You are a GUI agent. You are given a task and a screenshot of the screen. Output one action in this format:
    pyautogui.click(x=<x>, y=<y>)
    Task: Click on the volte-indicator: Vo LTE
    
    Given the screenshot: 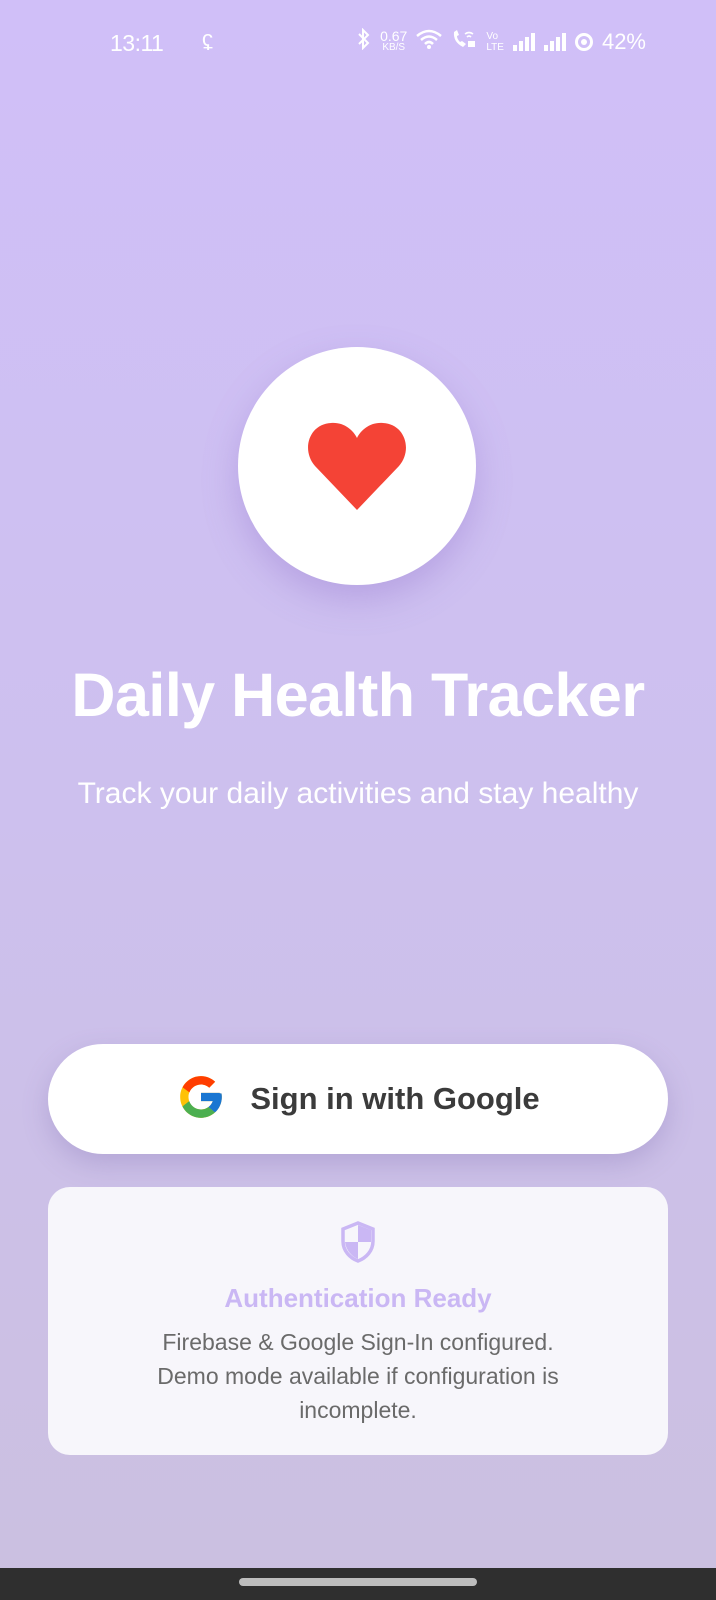 What is the action you would take?
    pyautogui.click(x=495, y=42)
    